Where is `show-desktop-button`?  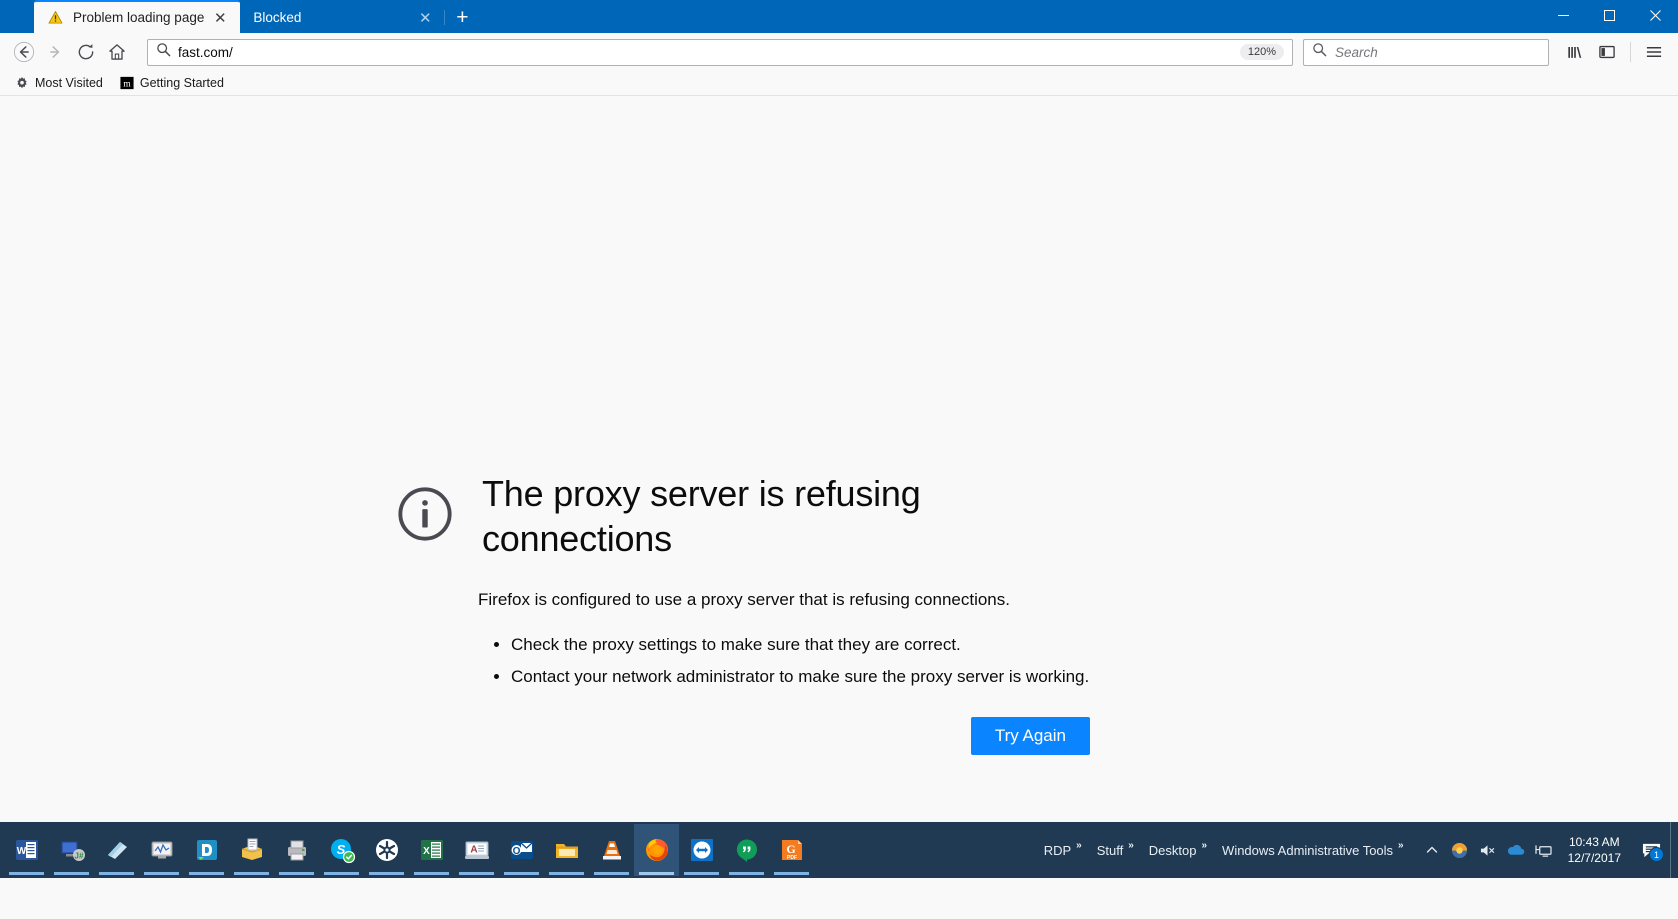
show-desktop-button is located at coordinates (1674, 850).